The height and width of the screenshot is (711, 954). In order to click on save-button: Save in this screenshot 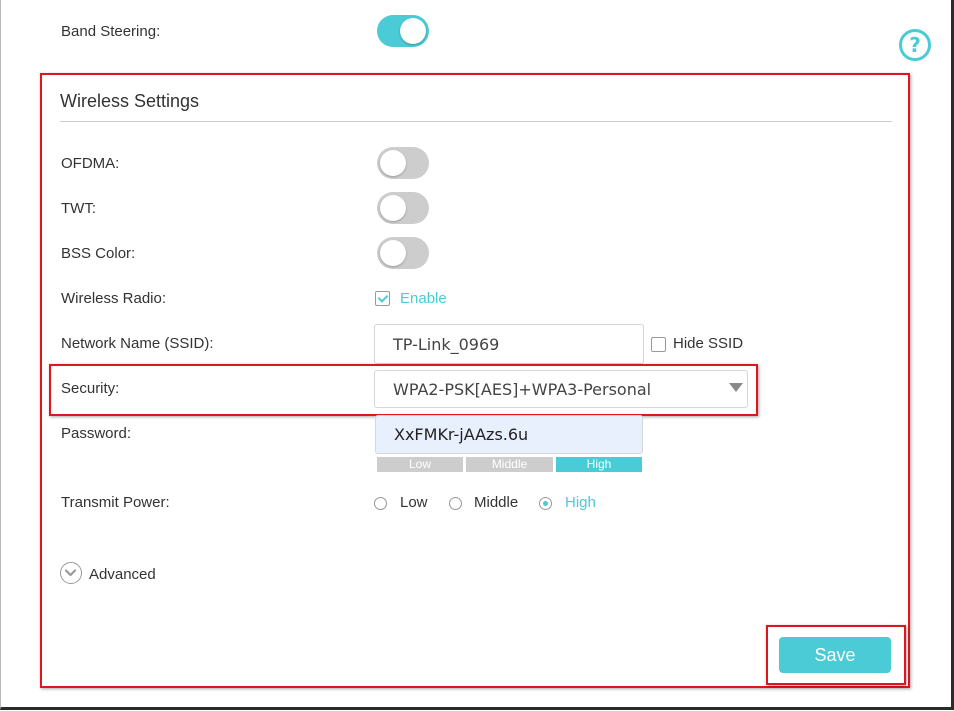, I will do `click(835, 655)`.